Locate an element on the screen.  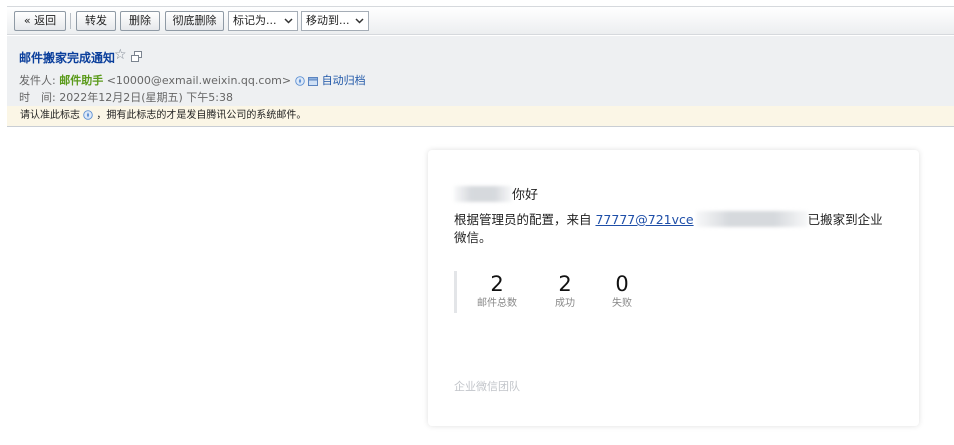
stat-total-label: 邮件总数 is located at coordinates (497, 303).